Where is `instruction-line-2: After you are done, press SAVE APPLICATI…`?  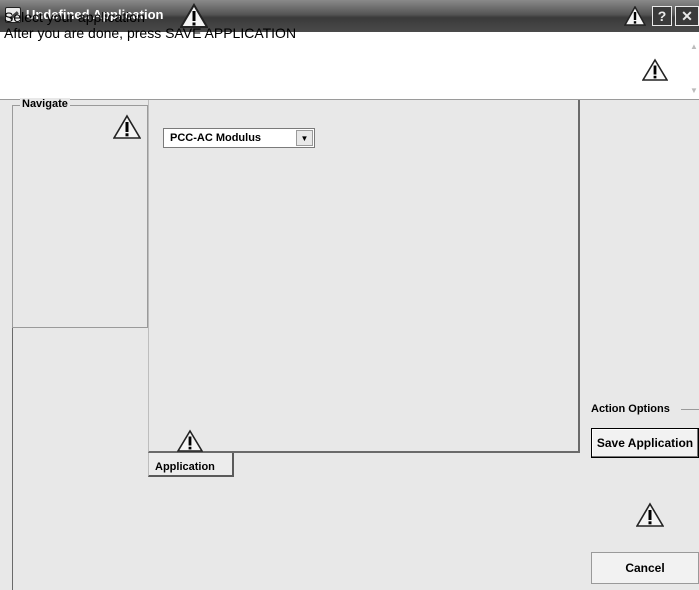 instruction-line-2: After you are done, press SAVE APPLICATI… is located at coordinates (150, 33).